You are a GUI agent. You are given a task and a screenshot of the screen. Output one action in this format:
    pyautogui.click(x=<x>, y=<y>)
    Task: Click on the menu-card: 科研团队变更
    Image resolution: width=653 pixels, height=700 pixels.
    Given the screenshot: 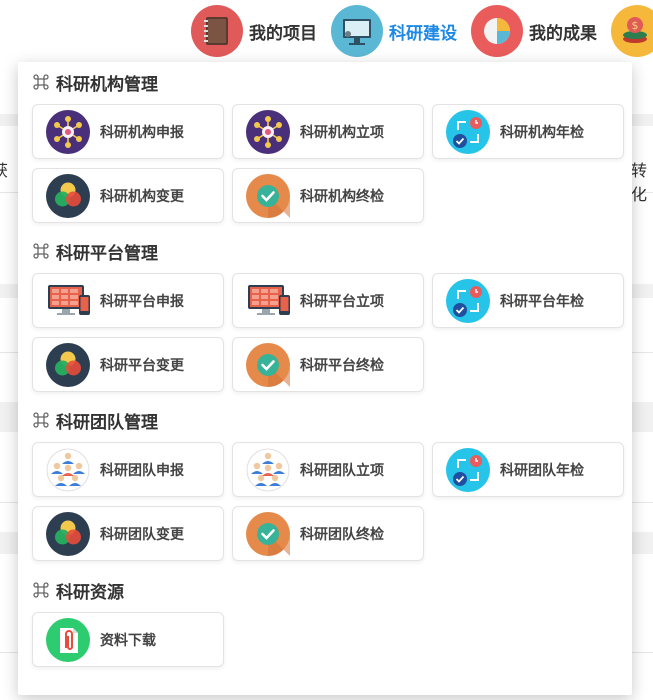 What is the action you would take?
    pyautogui.click(x=128, y=533)
    